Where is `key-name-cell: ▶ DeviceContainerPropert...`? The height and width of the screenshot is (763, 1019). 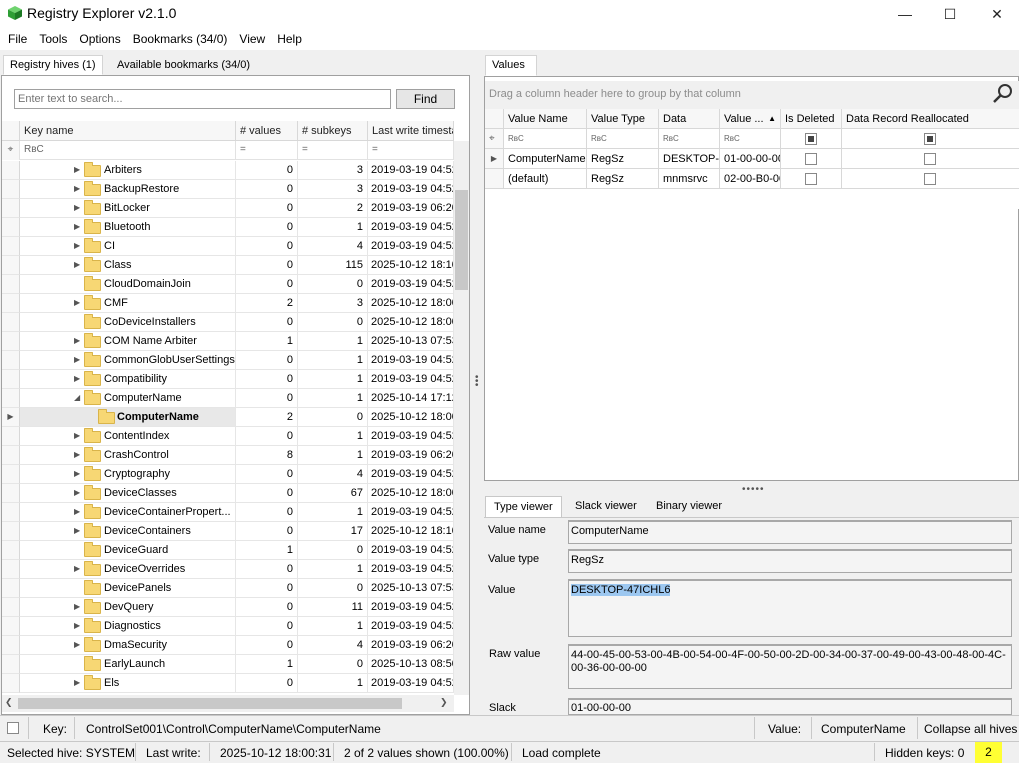
key-name-cell: ▶ DeviceContainerPropert... is located at coordinates (128, 512).